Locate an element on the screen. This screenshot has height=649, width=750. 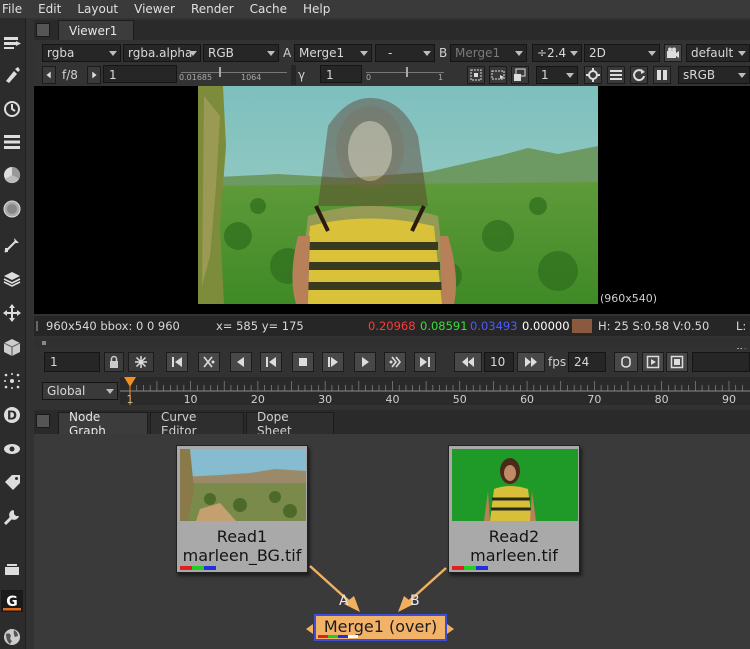
merge-input-a-label: A is located at coordinates (344, 601).